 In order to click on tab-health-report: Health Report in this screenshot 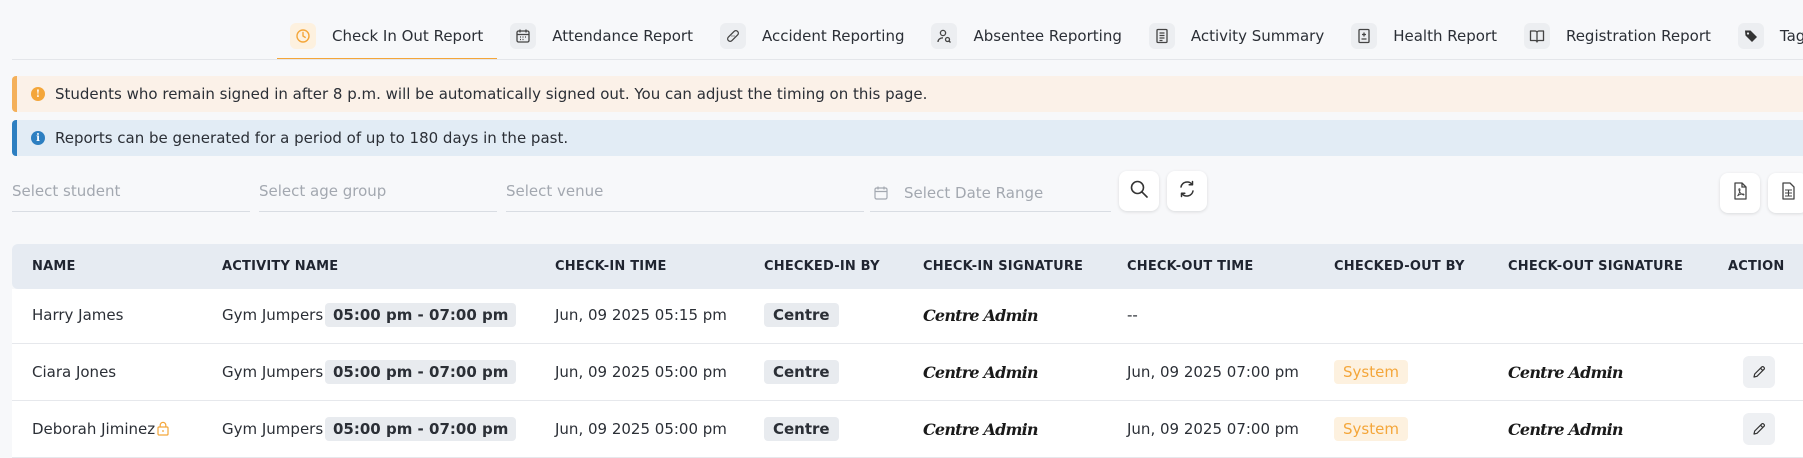, I will do `click(1424, 39)`.